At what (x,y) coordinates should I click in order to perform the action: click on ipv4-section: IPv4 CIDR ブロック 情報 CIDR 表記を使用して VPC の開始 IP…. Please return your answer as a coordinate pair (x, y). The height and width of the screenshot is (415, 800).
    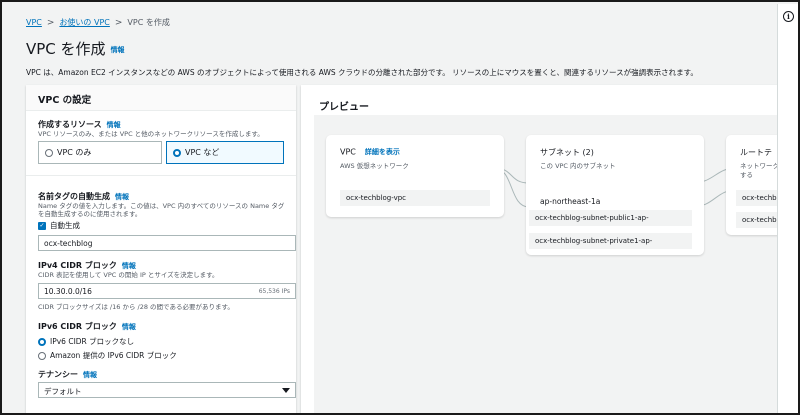
    Looking at the image, I should click on (164, 269).